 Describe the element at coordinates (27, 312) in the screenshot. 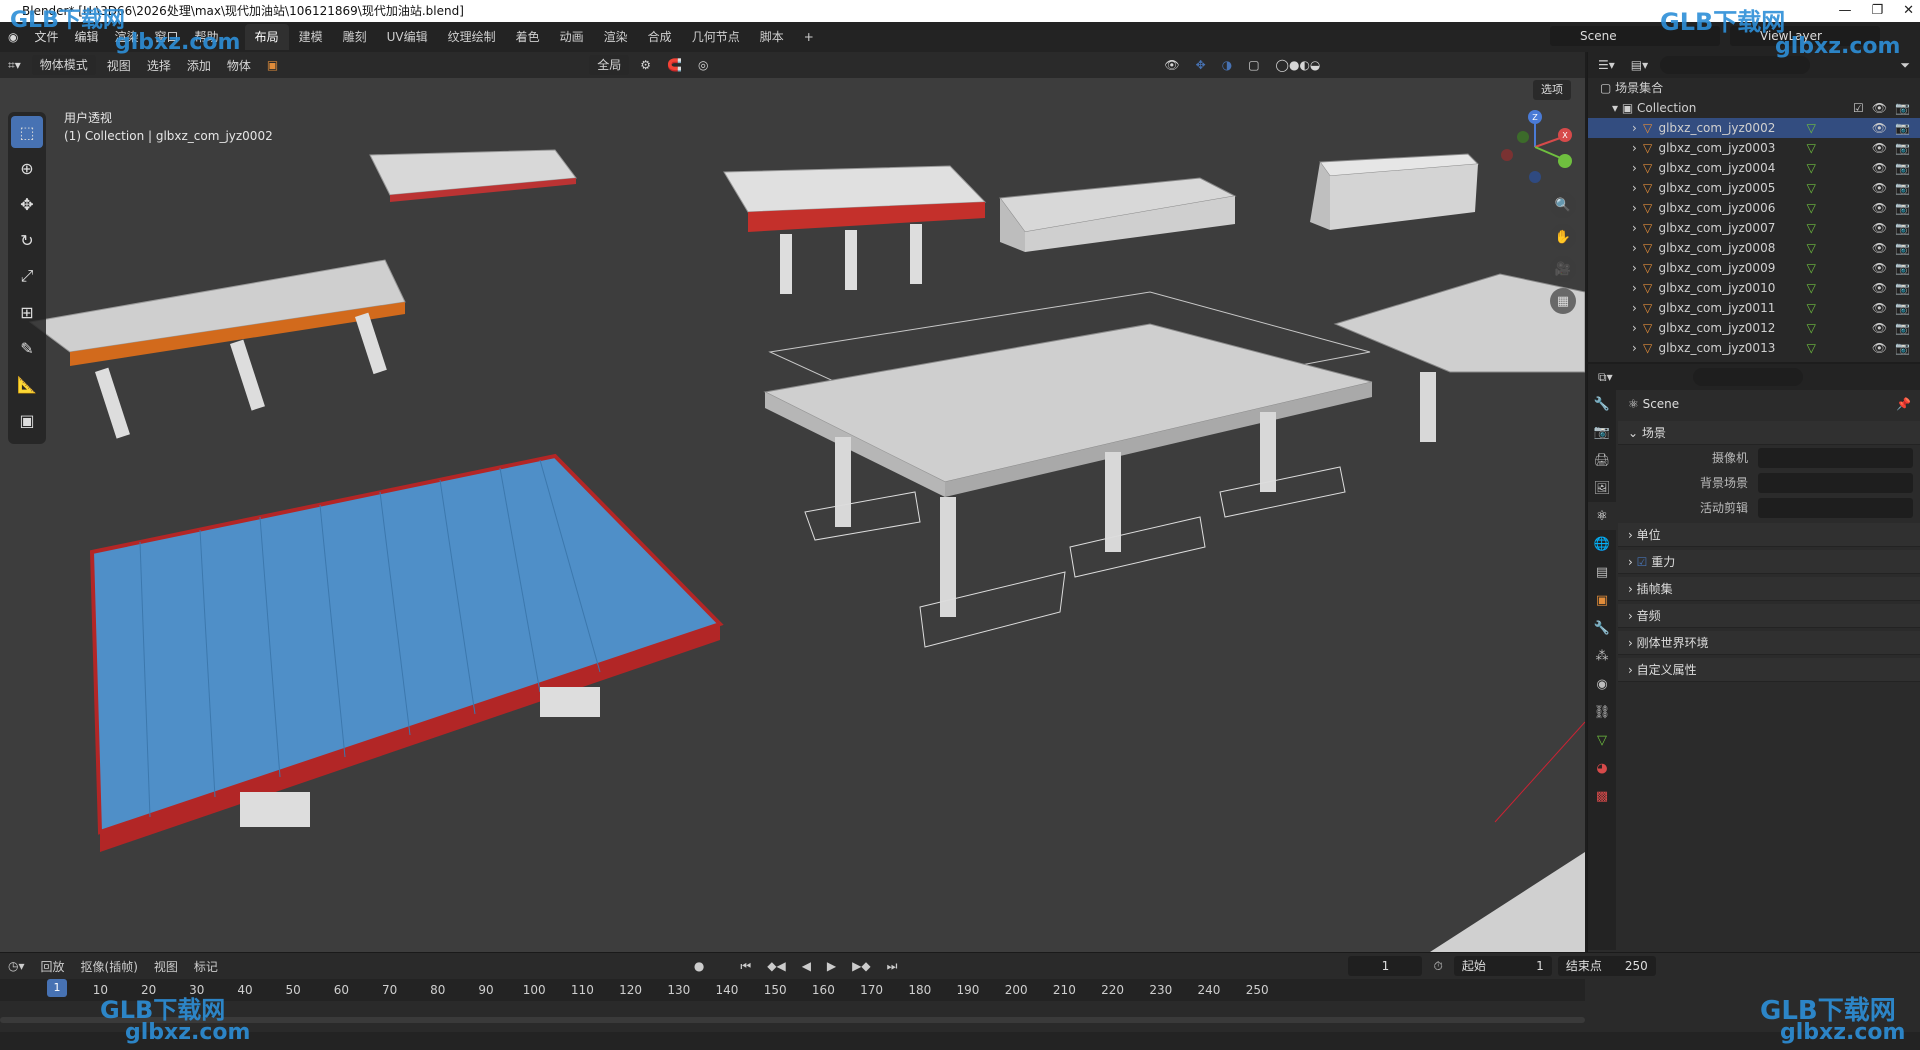

I see `transform-tool: ⊞` at that location.